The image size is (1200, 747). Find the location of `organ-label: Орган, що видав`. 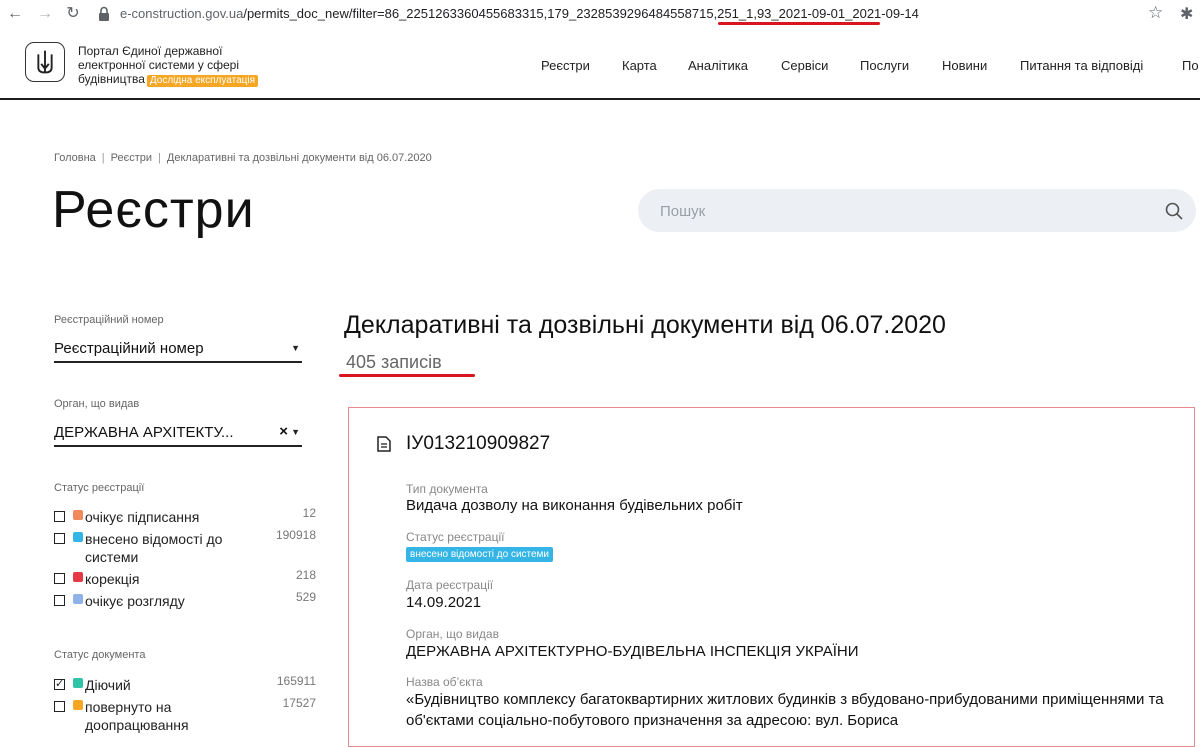

organ-label: Орган, що видав is located at coordinates (452, 634).